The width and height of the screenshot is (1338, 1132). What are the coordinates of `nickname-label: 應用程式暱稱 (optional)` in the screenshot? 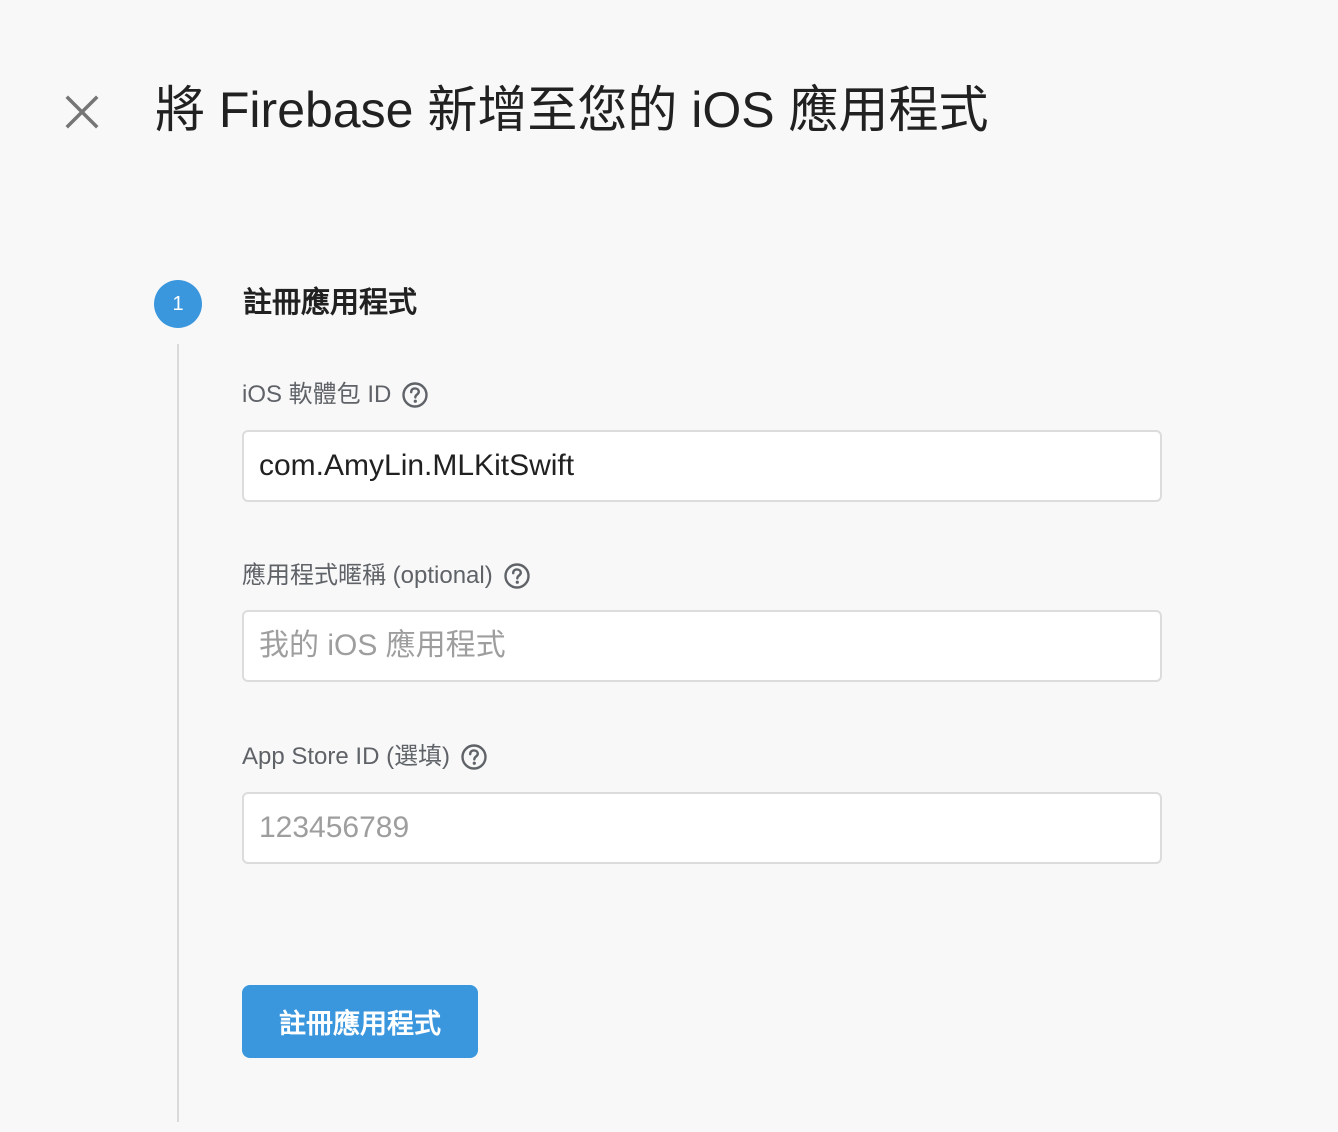 It's located at (367, 575).